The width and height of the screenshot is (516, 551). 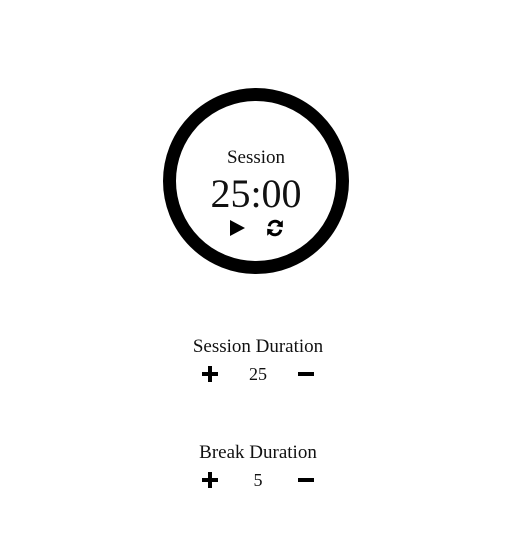 I want to click on session-duration-section: Session Duration 25, so click(x=258, y=361).